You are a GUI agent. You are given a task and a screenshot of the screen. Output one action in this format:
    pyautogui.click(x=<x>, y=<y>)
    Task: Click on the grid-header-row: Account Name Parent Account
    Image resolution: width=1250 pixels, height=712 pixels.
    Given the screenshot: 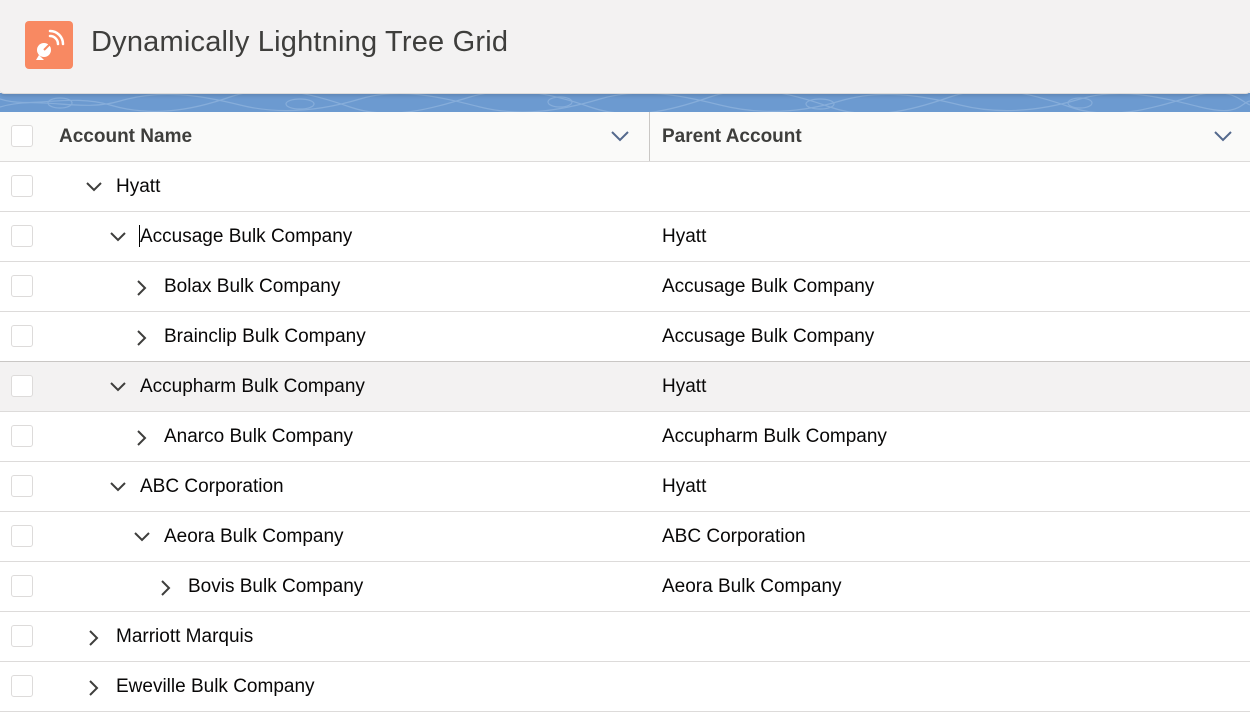 What is the action you would take?
    pyautogui.click(x=625, y=137)
    